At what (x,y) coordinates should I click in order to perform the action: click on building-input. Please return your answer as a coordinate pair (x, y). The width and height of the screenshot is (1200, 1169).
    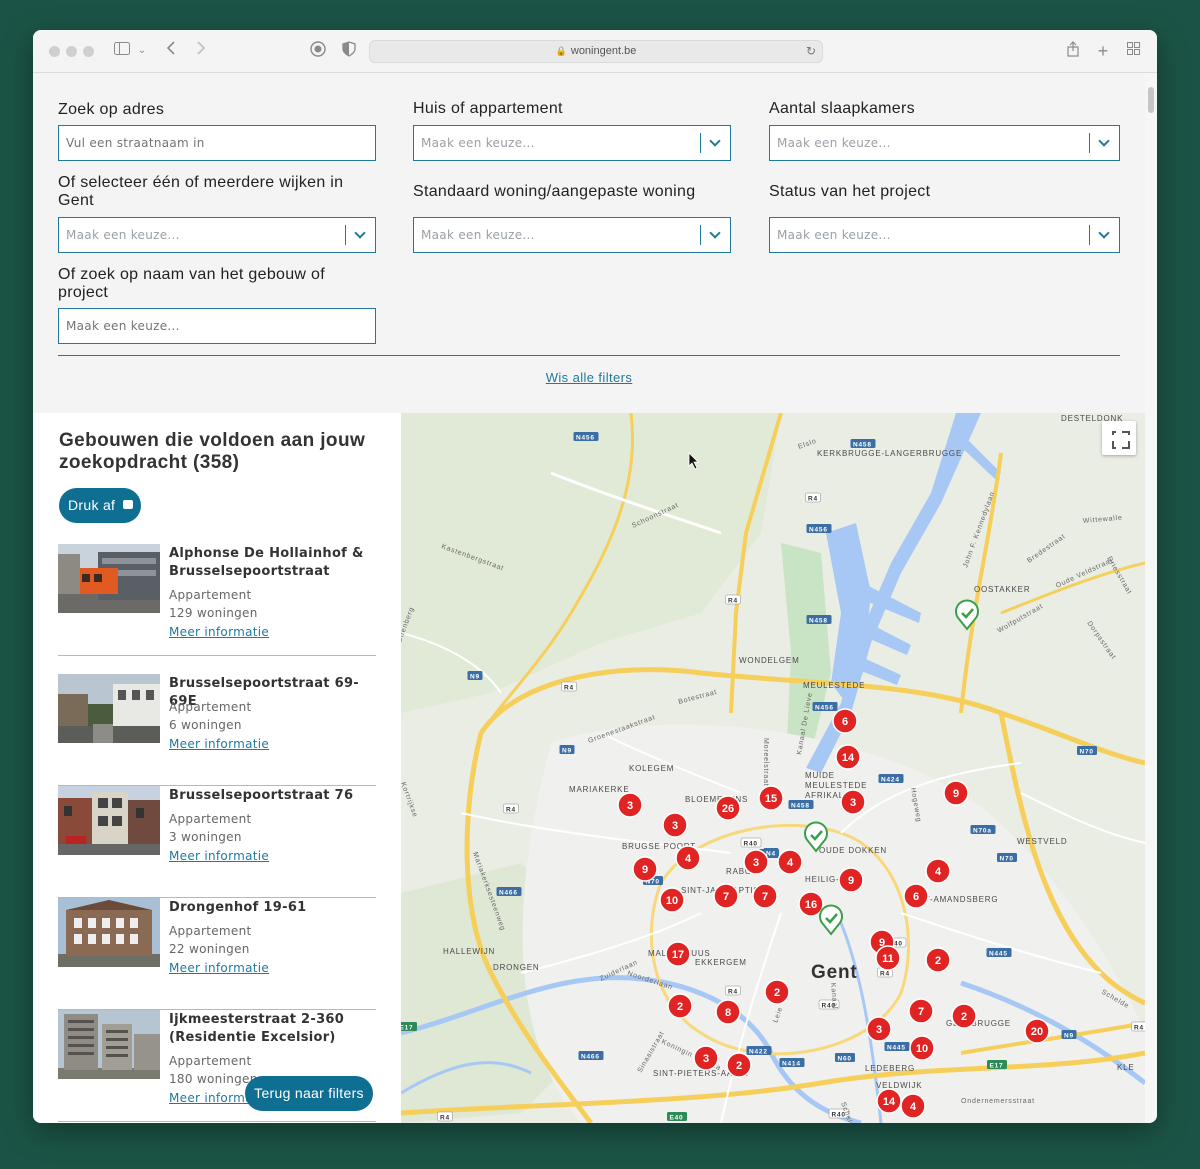
    Looking at the image, I should click on (217, 326).